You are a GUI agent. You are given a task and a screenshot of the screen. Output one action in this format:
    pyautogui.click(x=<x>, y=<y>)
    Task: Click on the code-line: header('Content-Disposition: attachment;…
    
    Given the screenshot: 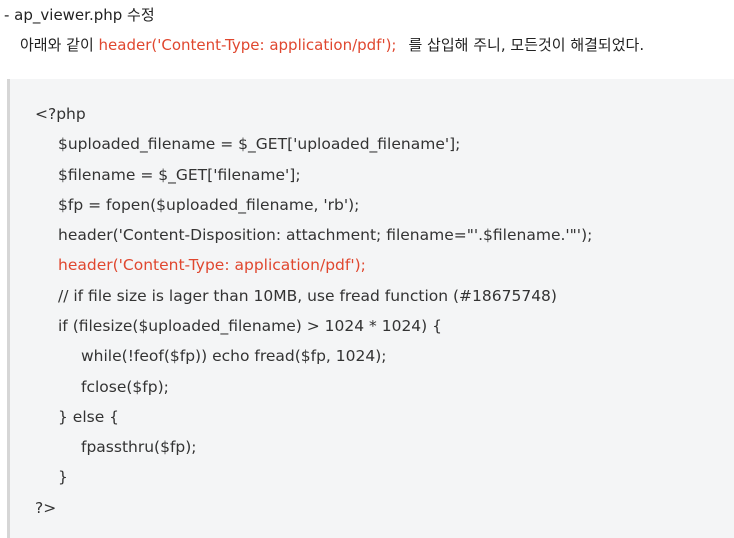 What is the action you would take?
    pyautogui.click(x=325, y=235)
    